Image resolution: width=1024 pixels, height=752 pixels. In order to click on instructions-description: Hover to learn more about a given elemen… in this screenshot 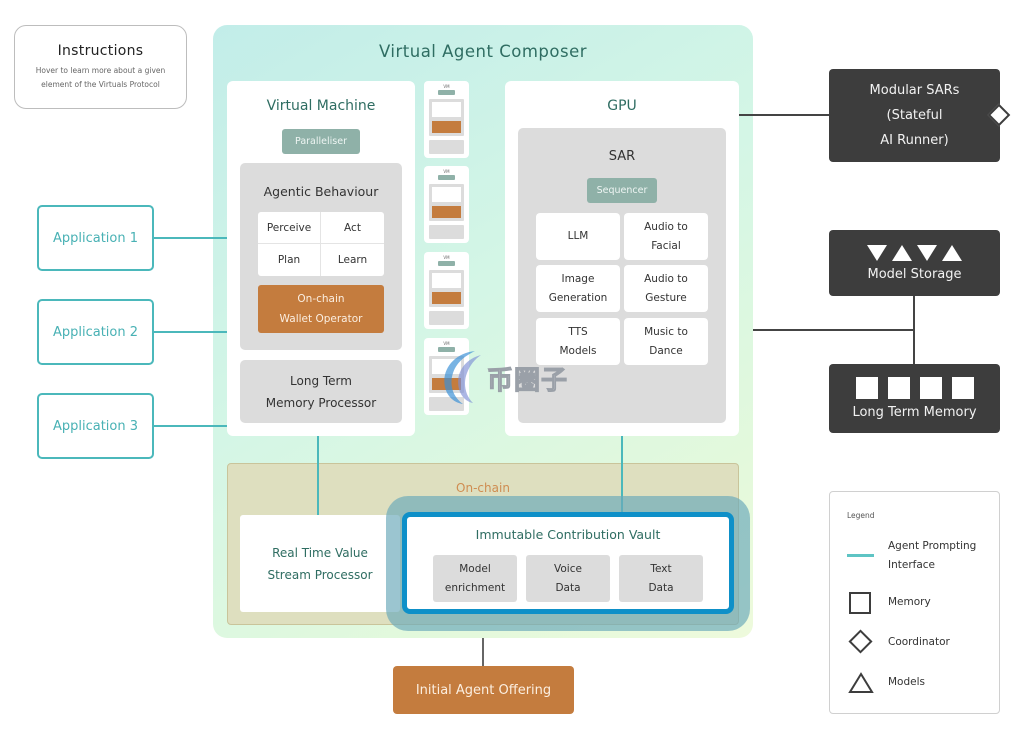, I will do `click(100, 77)`.